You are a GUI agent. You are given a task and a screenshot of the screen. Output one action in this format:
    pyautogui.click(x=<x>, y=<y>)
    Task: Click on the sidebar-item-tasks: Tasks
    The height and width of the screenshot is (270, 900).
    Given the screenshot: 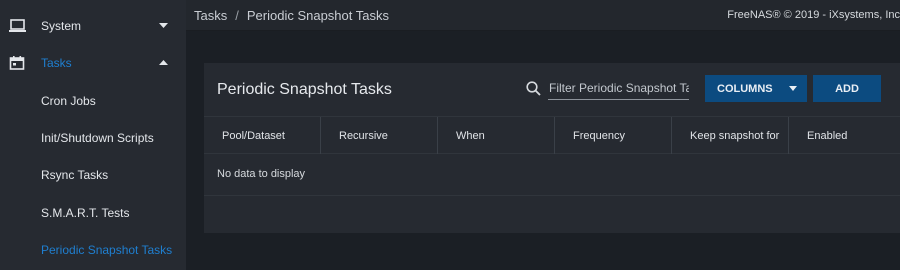 What is the action you would take?
    pyautogui.click(x=93, y=62)
    